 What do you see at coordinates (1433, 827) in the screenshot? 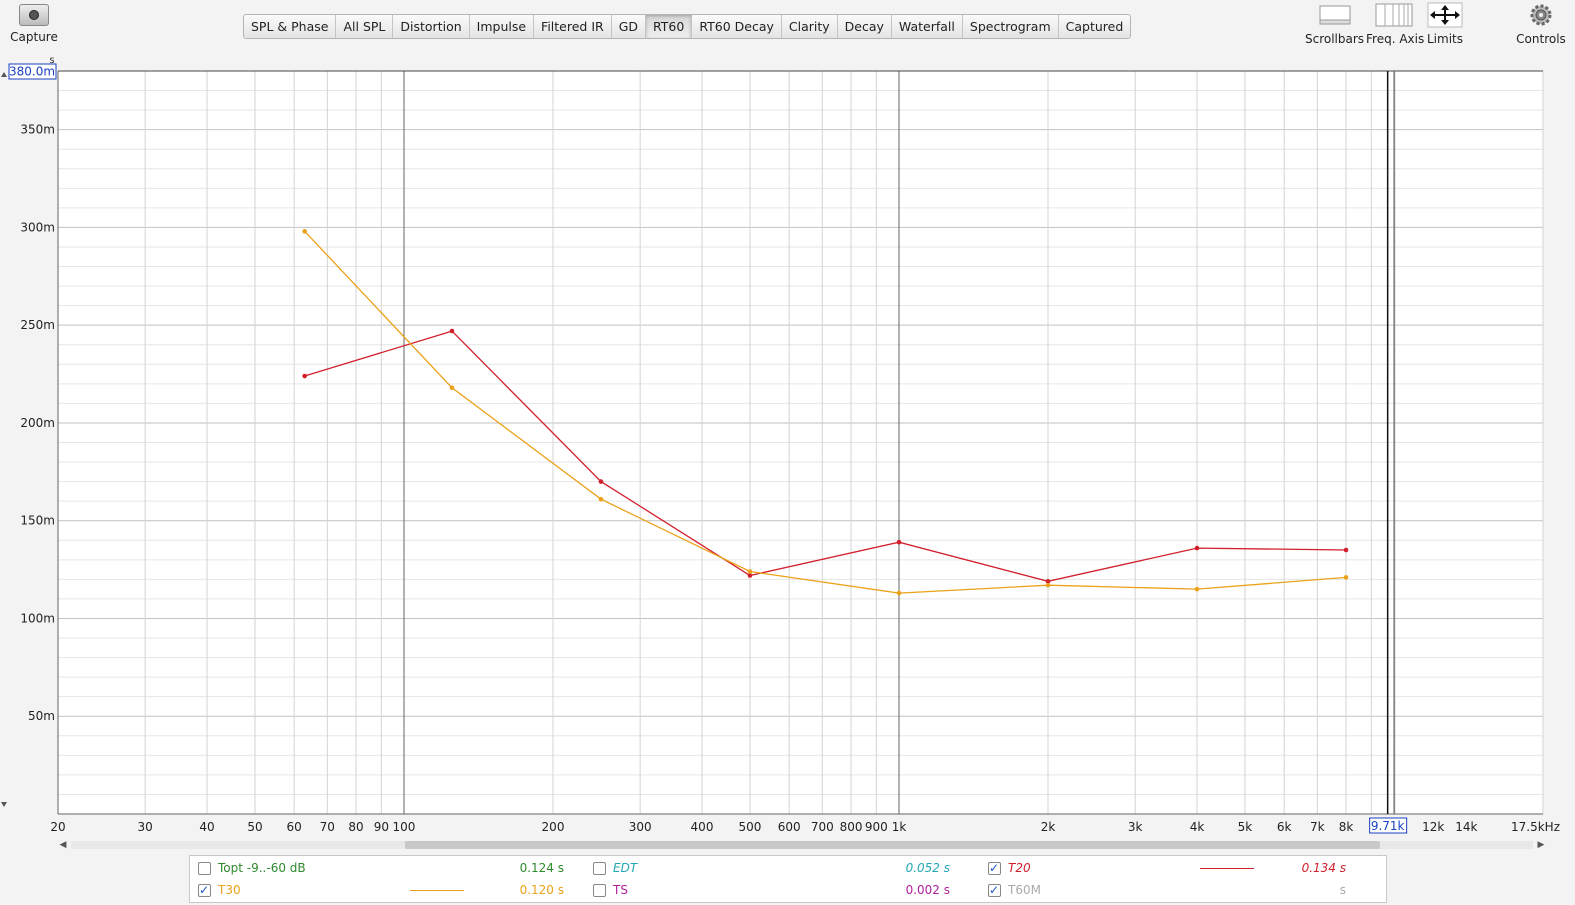
I see `x-tick-label: 12k` at bounding box center [1433, 827].